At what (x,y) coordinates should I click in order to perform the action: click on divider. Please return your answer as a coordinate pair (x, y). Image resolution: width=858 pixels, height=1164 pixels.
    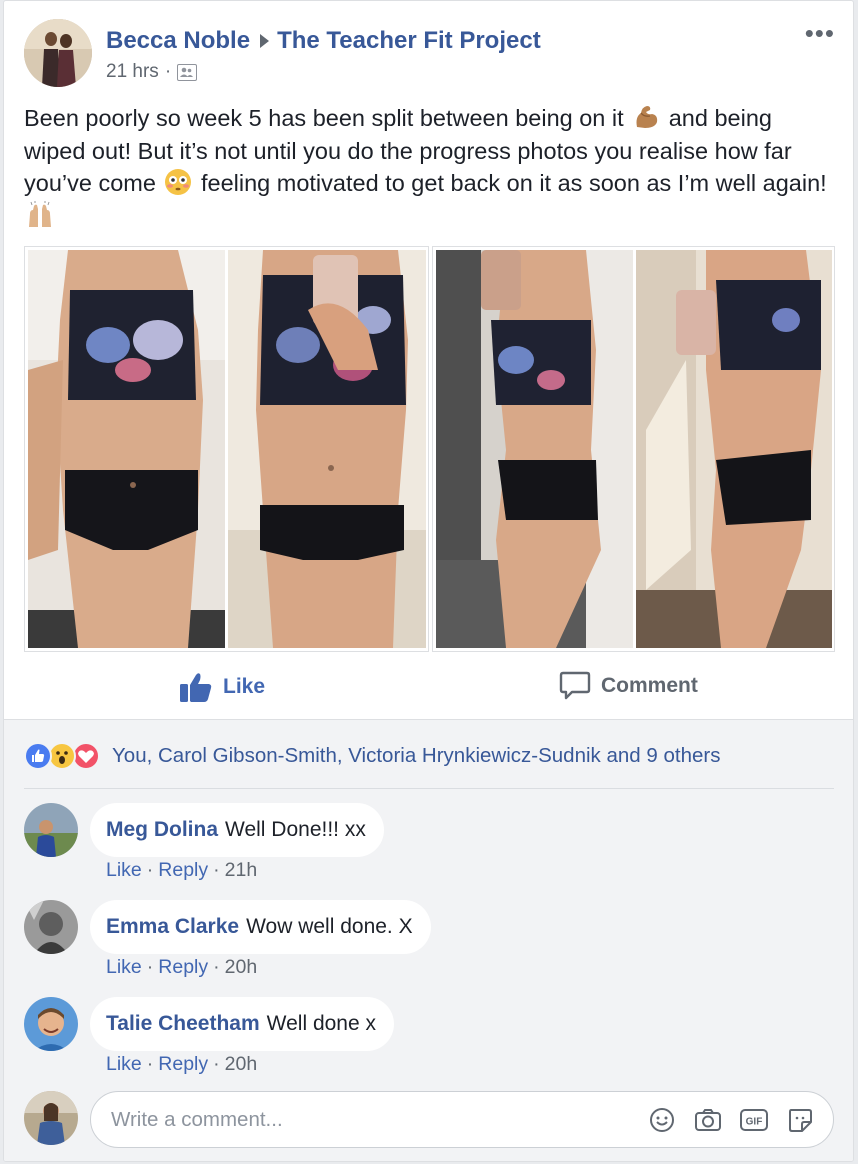
    Looking at the image, I should click on (429, 788).